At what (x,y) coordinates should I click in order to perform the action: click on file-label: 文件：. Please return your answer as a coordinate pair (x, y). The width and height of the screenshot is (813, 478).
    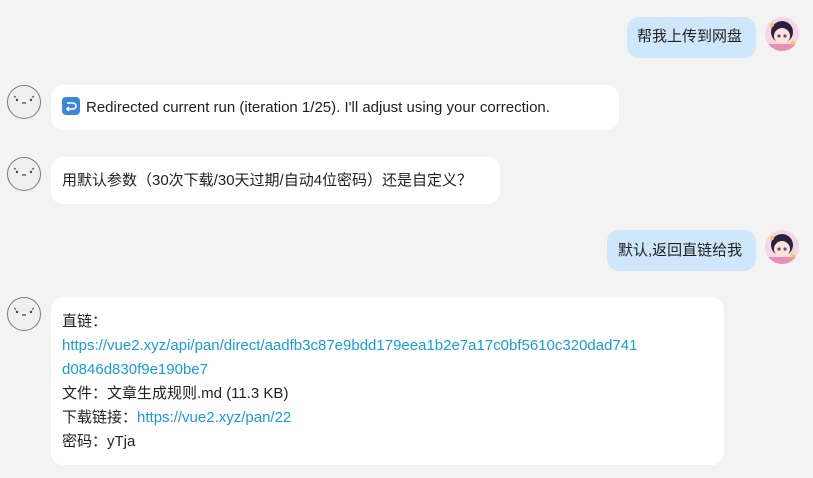
    Looking at the image, I should click on (85, 393).